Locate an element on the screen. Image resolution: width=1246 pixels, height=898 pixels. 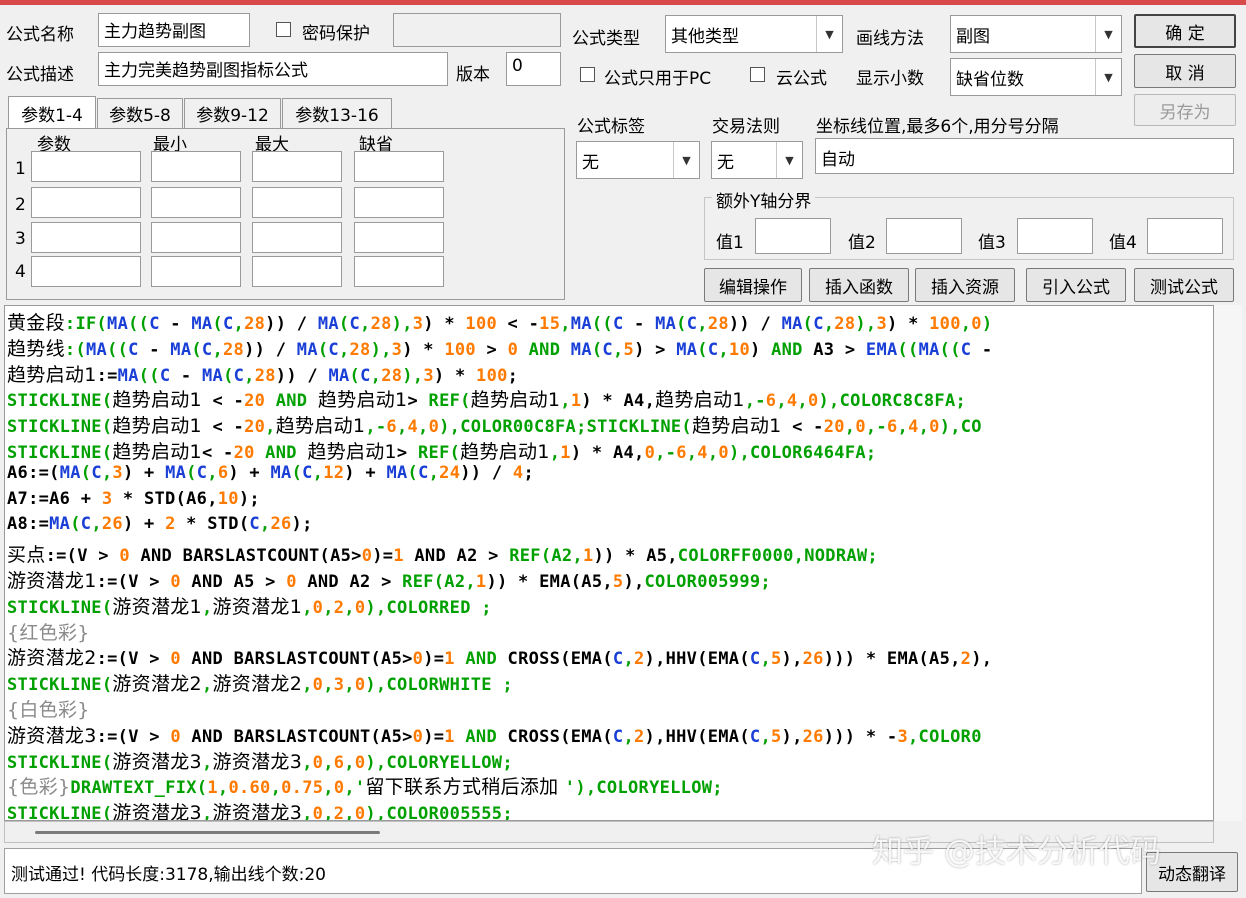
save-as-button: 另存为 is located at coordinates (1185, 110).